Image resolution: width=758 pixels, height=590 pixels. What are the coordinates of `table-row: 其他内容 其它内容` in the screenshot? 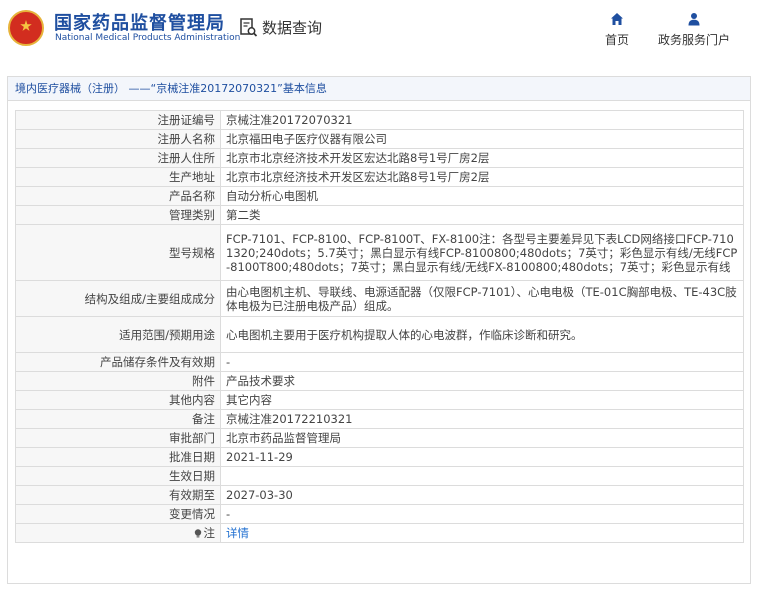 It's located at (379, 400).